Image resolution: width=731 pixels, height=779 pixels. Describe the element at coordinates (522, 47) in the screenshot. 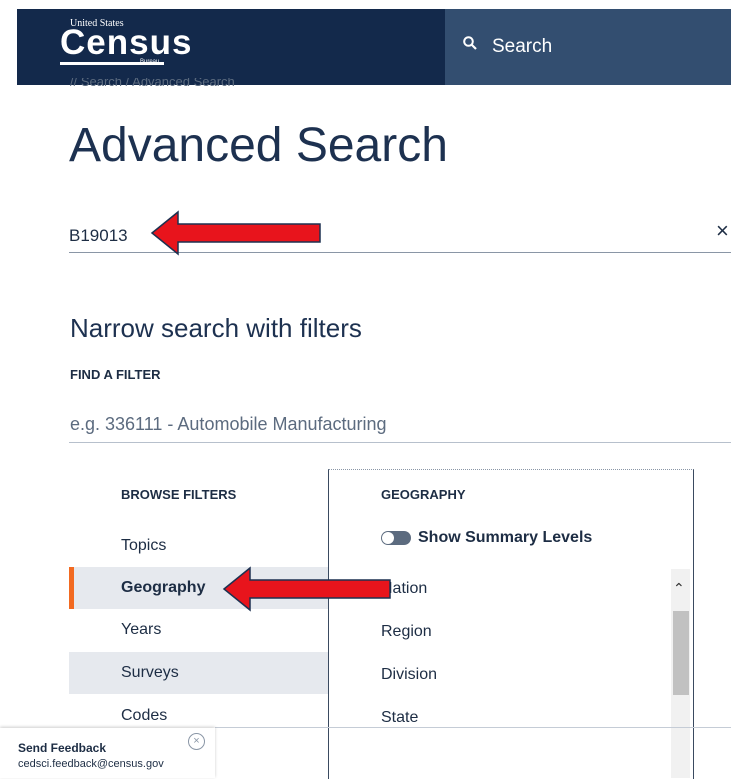

I see `header-search-label: Search` at that location.